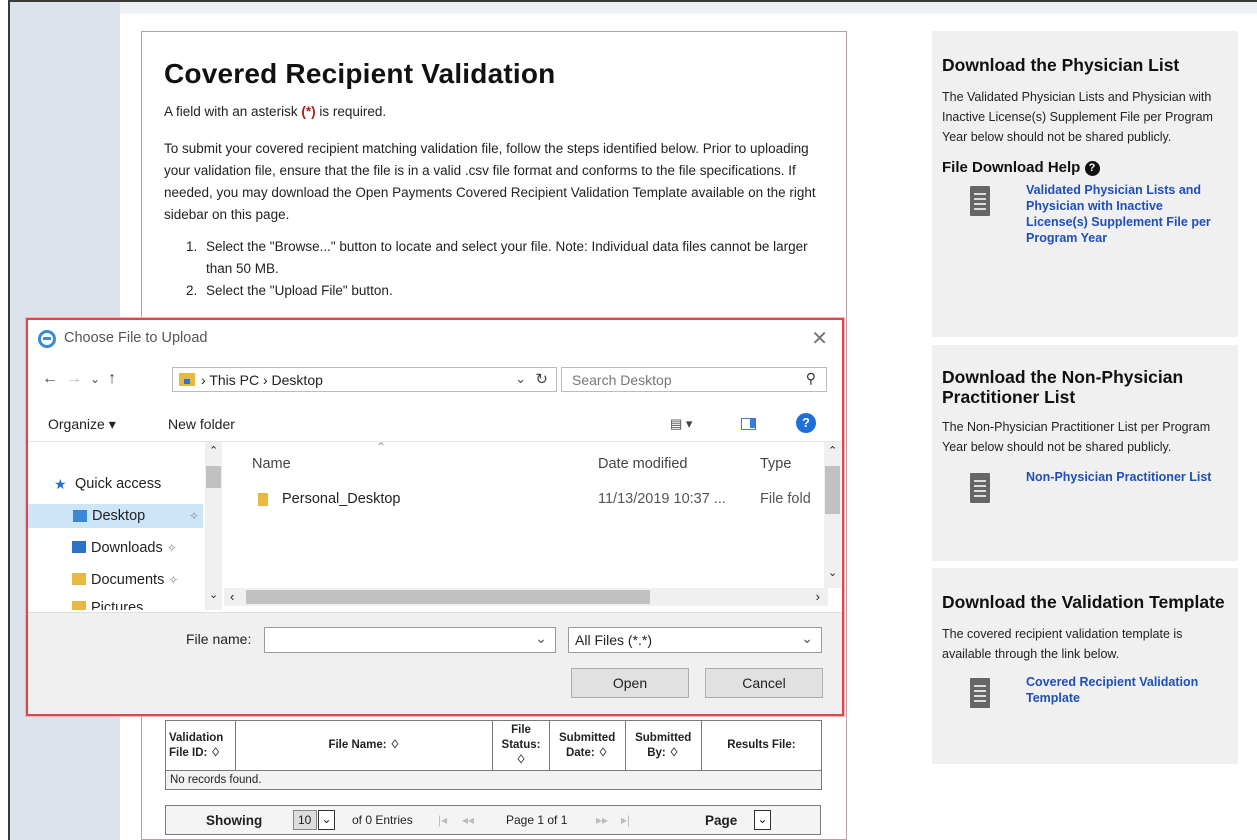  I want to click on header-submitted-date: Submitted Date: ♢, so click(587, 745).